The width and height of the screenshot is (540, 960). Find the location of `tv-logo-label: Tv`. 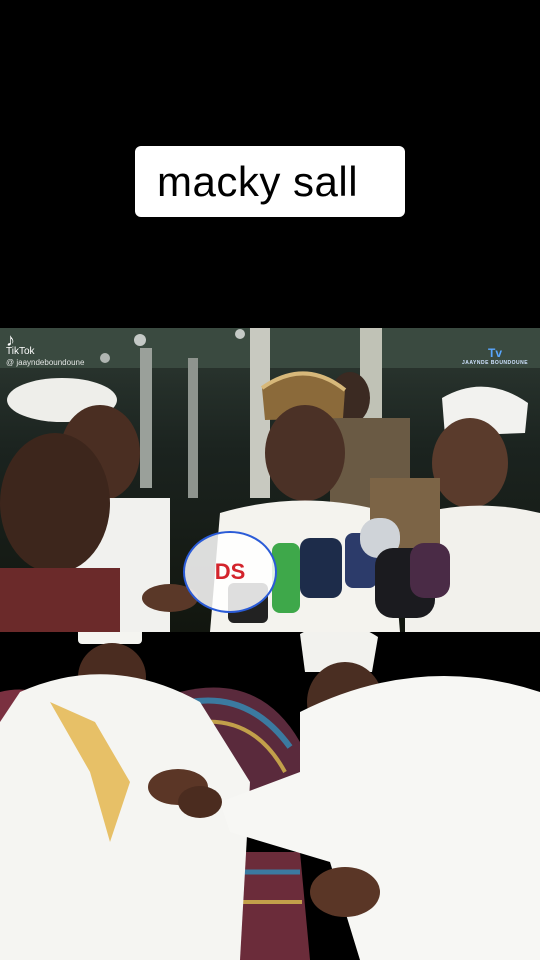

tv-logo-label: Tv is located at coordinates (495, 353).